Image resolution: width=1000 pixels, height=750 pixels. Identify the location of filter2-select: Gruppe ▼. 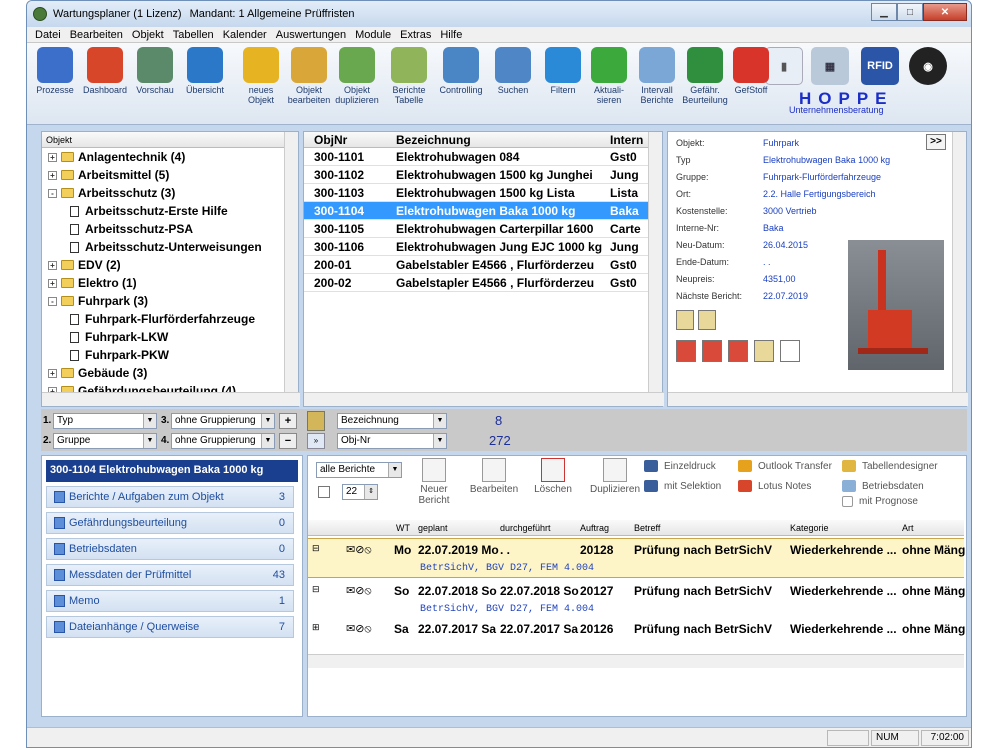
(105, 441).